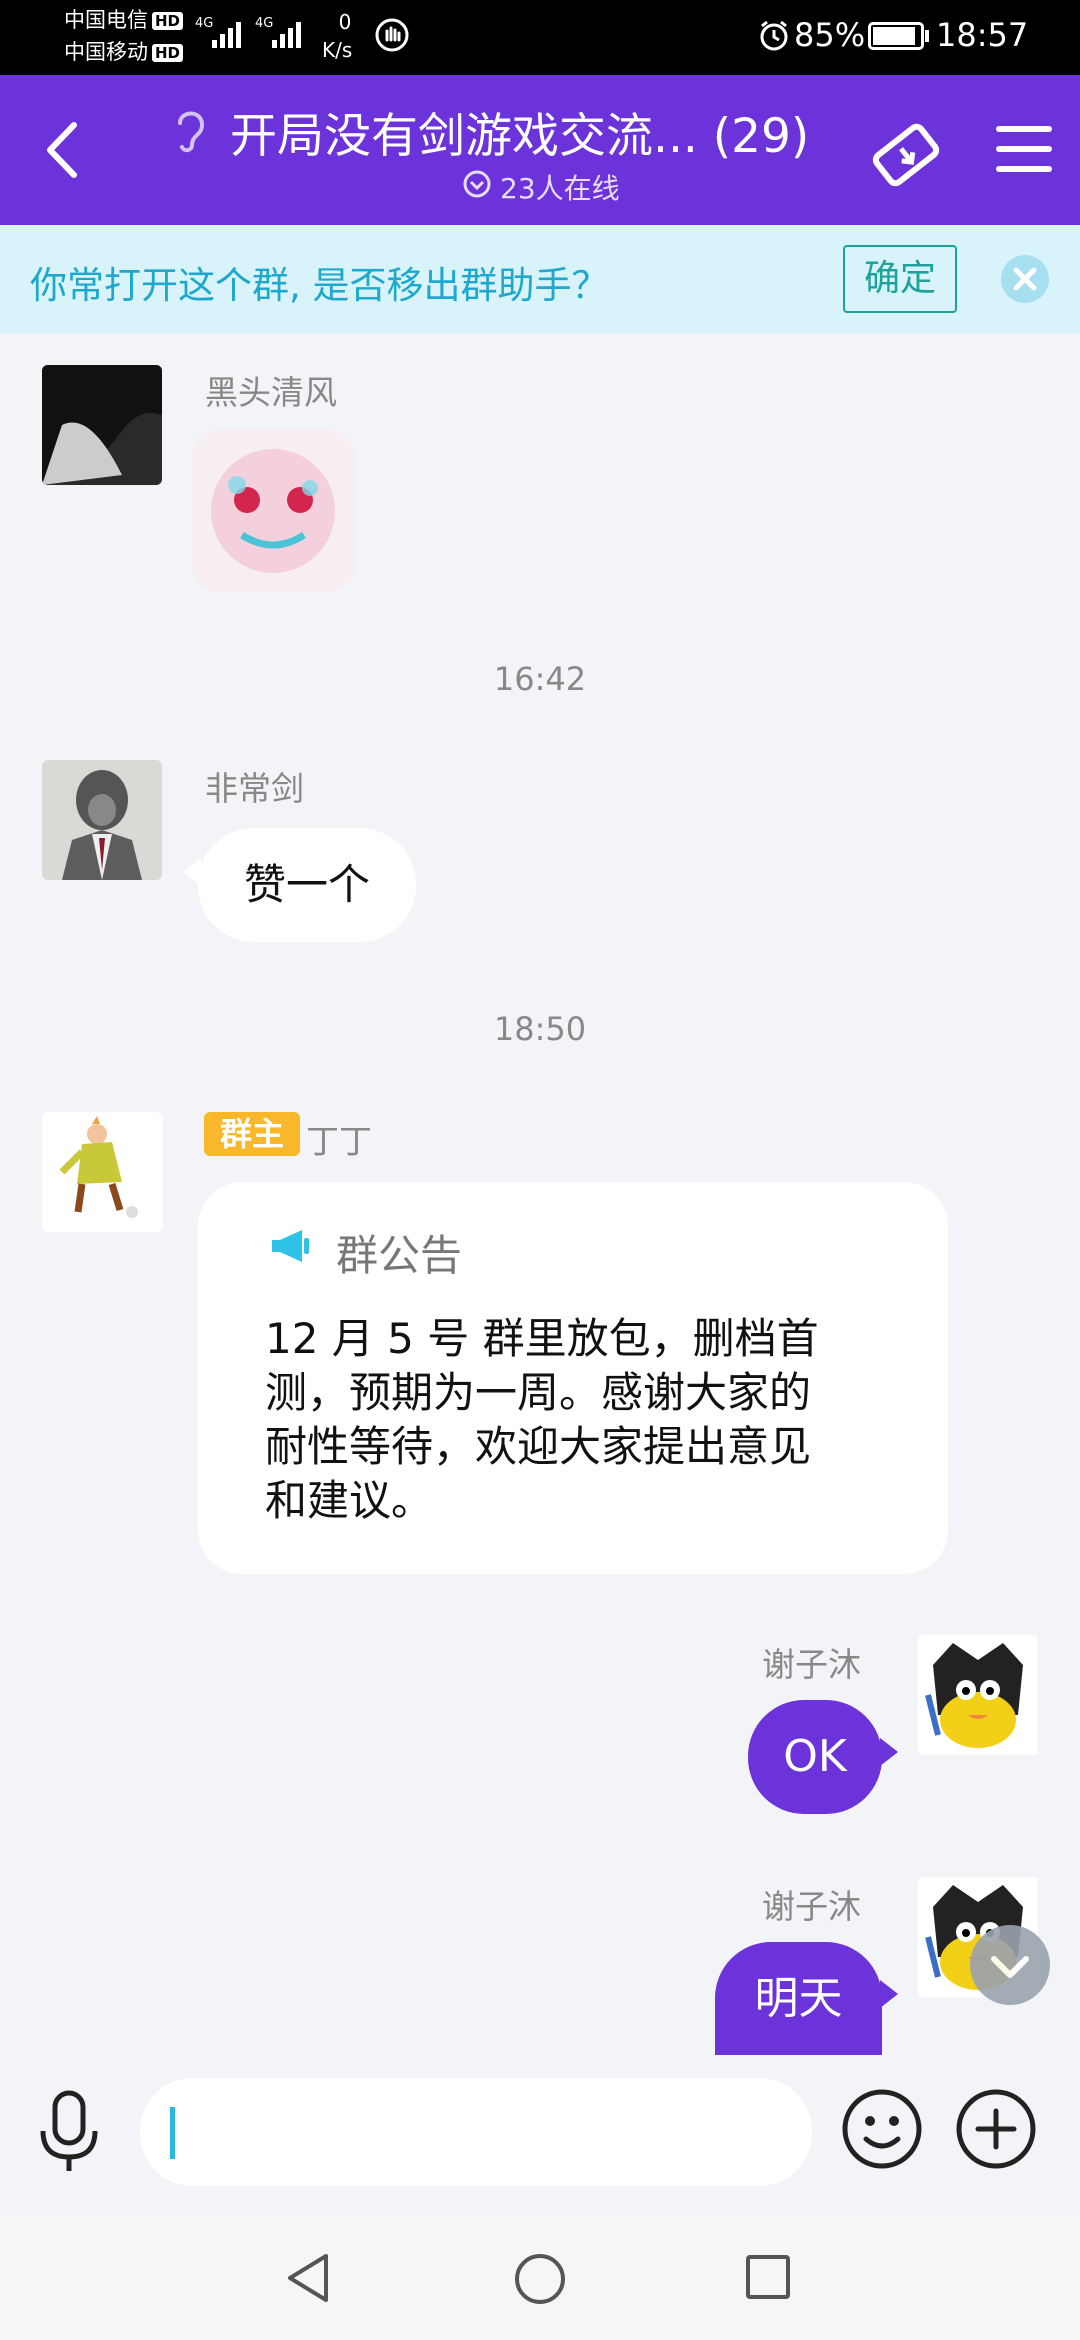 The height and width of the screenshot is (2340, 1080). What do you see at coordinates (477, 184) in the screenshot?
I see `online-check-icon` at bounding box center [477, 184].